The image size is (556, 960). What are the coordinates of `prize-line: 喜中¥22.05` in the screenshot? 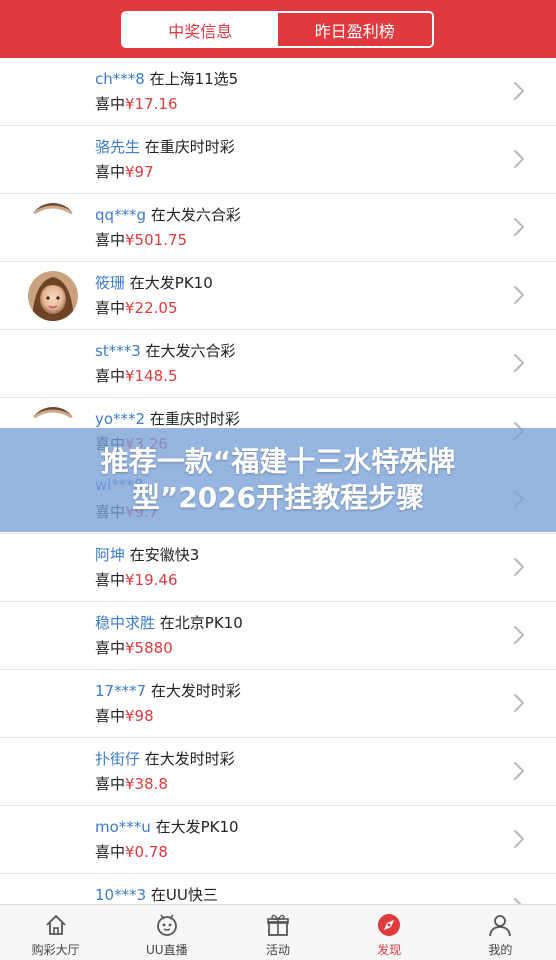 It's located at (136, 307).